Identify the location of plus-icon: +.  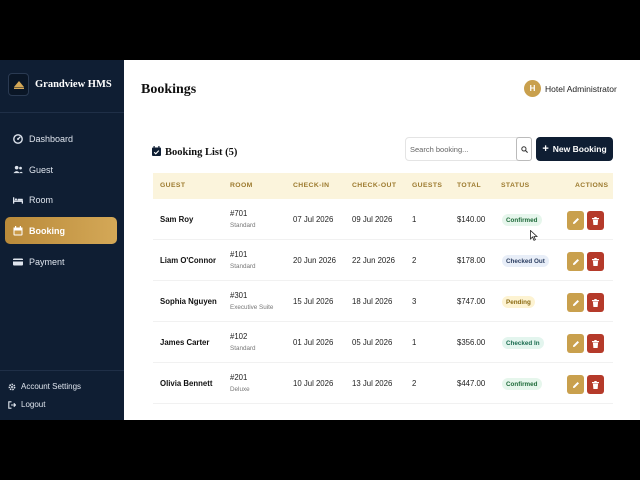
(545, 149).